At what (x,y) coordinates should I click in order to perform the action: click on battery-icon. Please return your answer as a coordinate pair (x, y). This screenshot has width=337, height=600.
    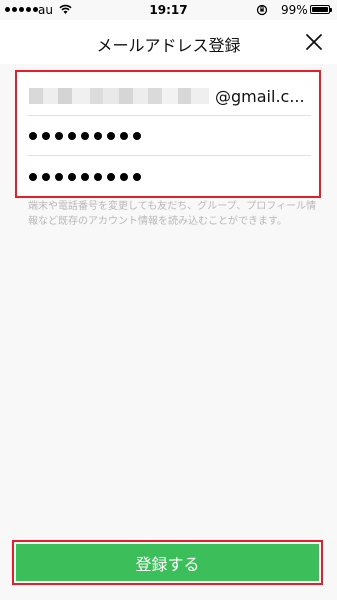
    Looking at the image, I should click on (321, 9).